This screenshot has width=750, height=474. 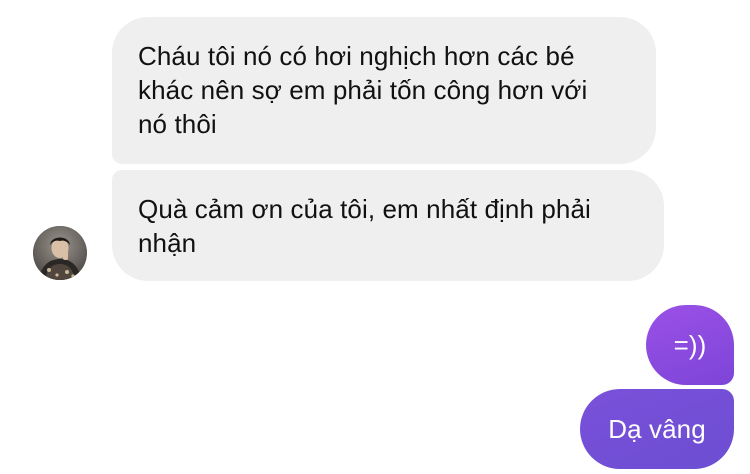 I want to click on message-text: Dạ vâng, so click(x=657, y=429).